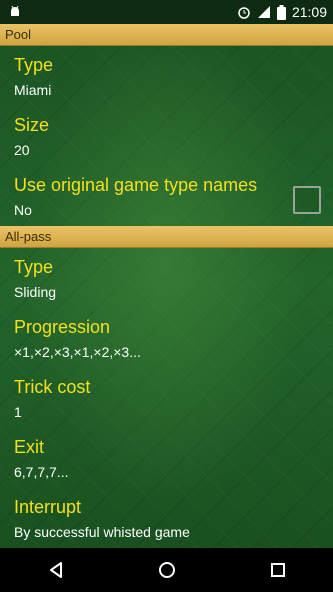 The width and height of the screenshot is (333, 592). Describe the element at coordinates (56, 570) in the screenshot. I see `back-icon` at that location.